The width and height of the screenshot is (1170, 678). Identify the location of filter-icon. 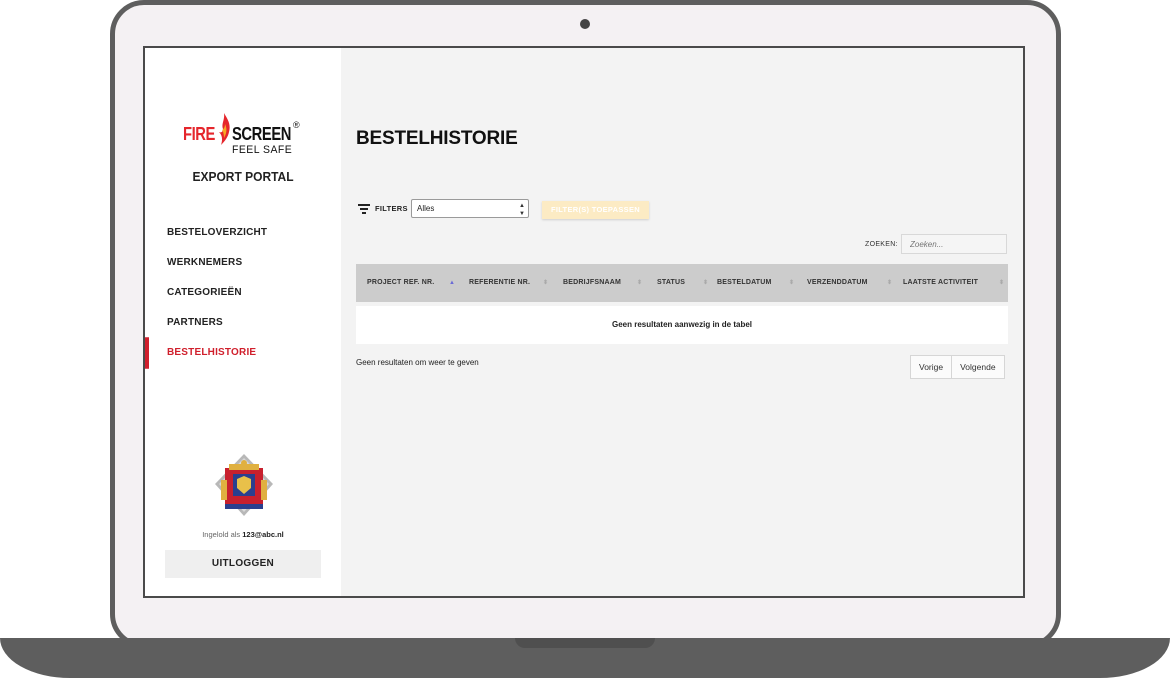
(364, 209).